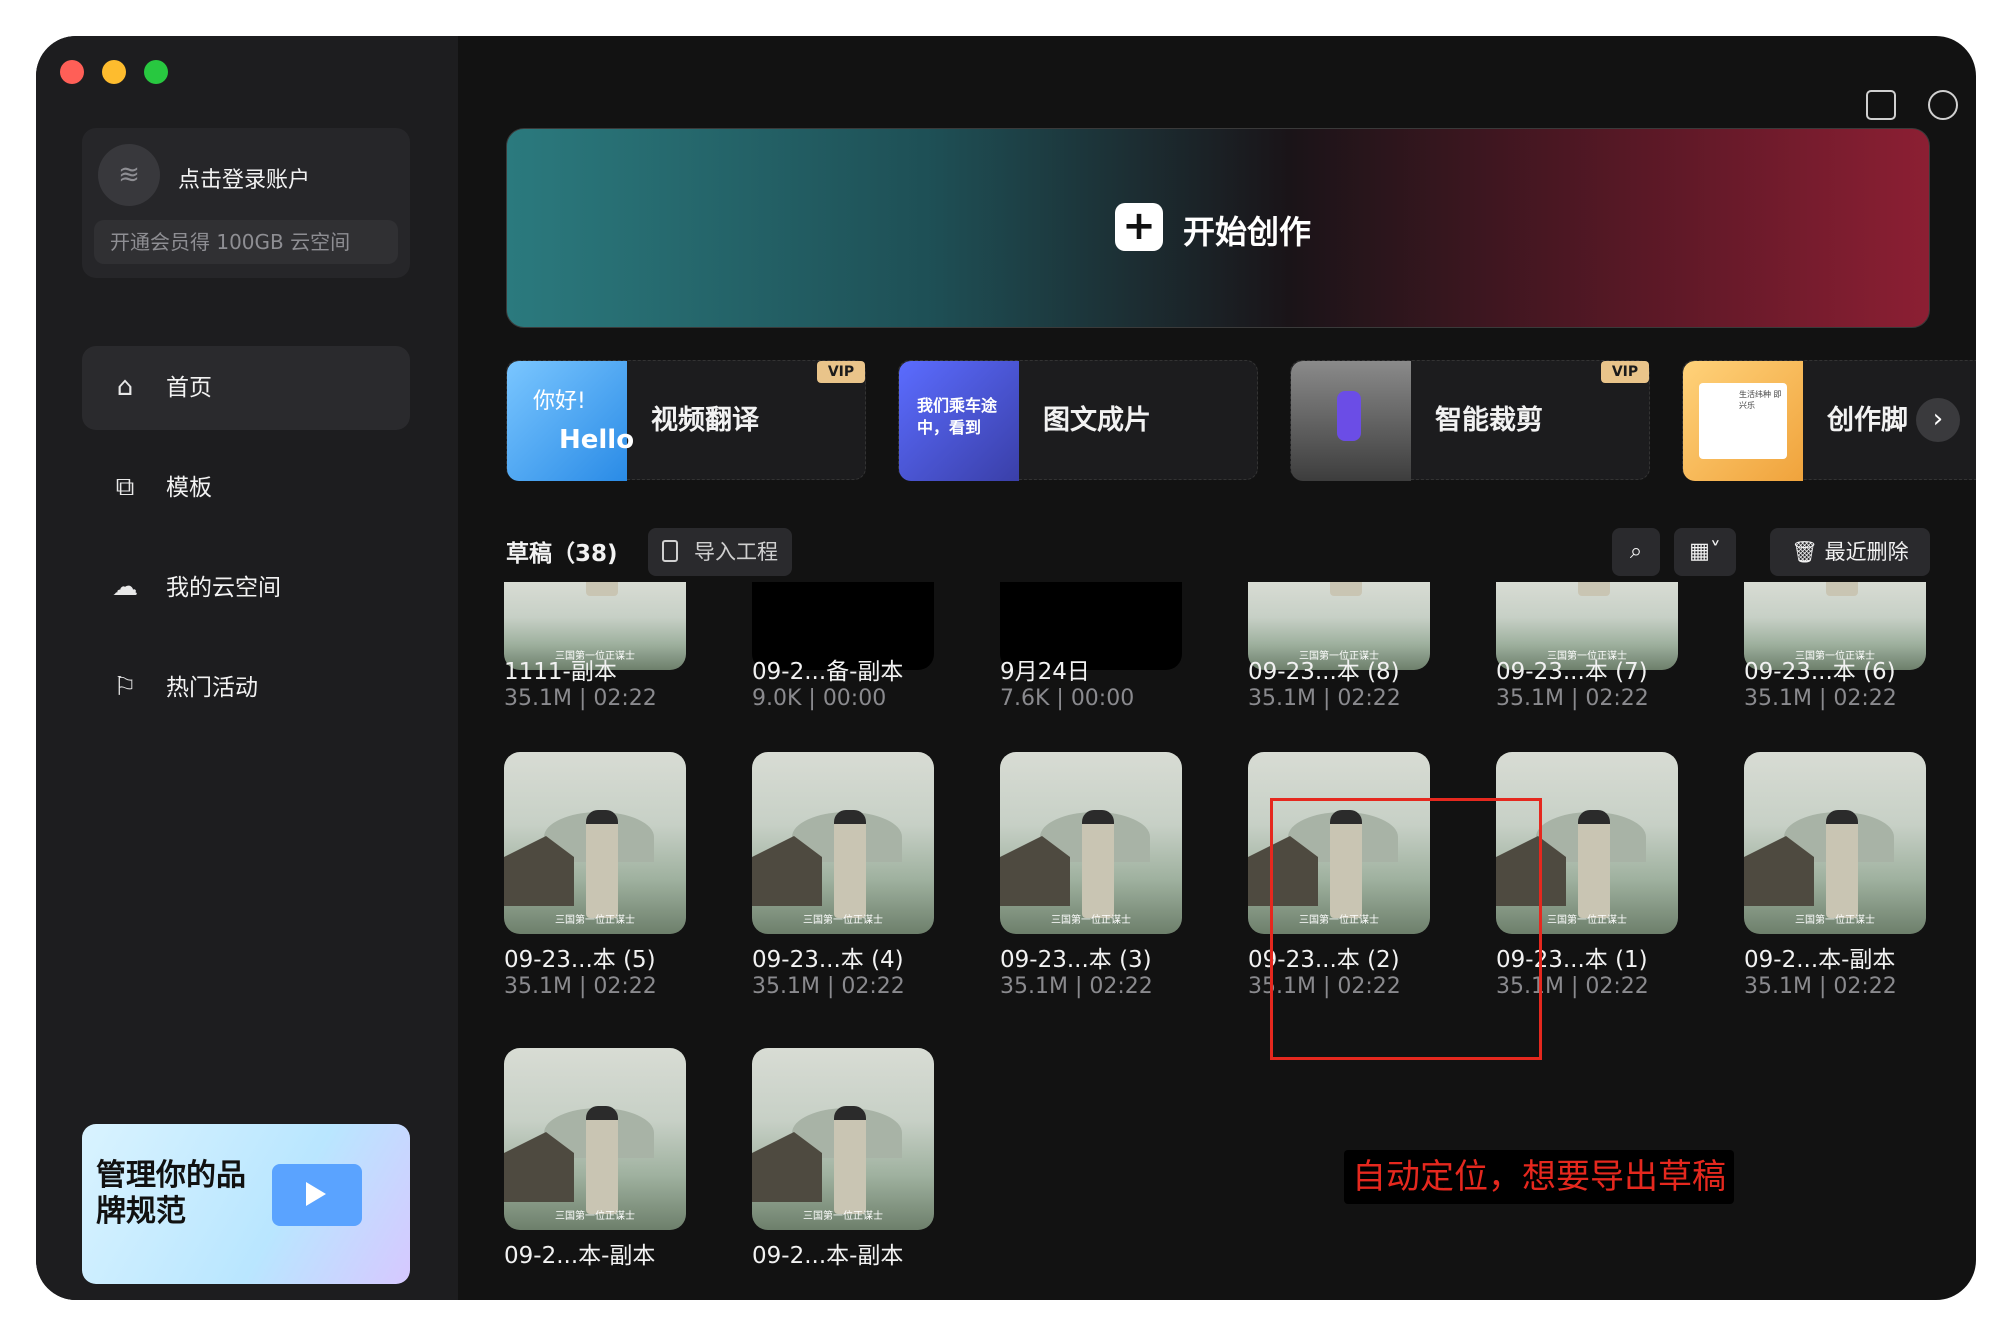 Image resolution: width=2012 pixels, height=1336 pixels. I want to click on sidebar-item-label: 首页, so click(189, 388).